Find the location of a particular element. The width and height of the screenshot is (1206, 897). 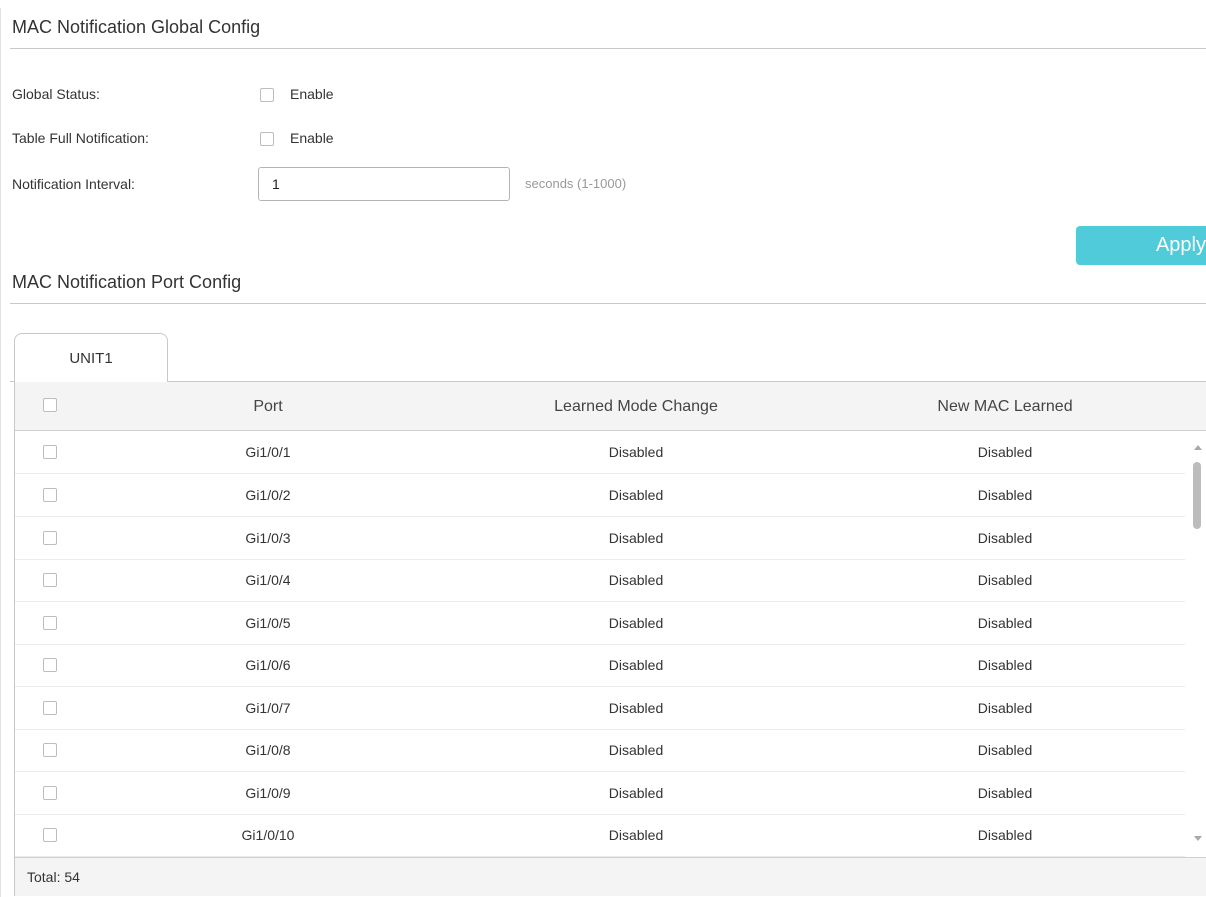

port-cell: Gi1/0/4 is located at coordinates (268, 580).